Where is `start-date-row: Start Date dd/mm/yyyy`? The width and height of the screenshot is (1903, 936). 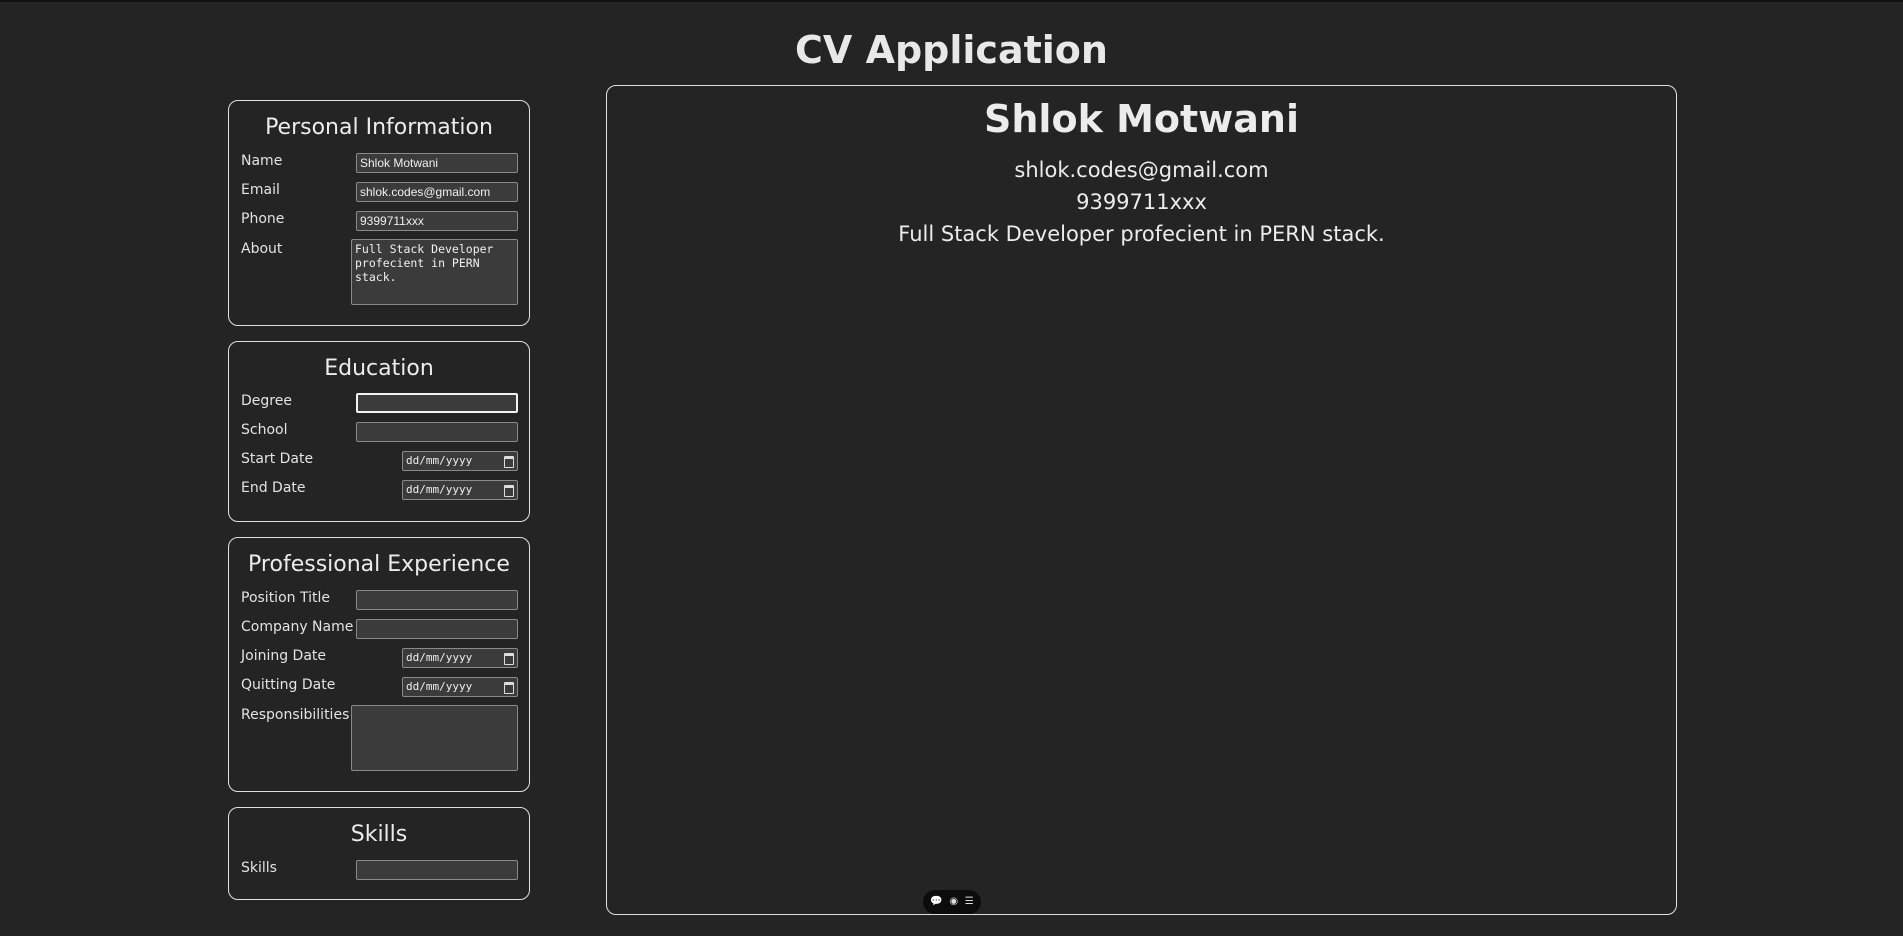
start-date-row: Start Date dd/mm/yyyy is located at coordinates (379, 460).